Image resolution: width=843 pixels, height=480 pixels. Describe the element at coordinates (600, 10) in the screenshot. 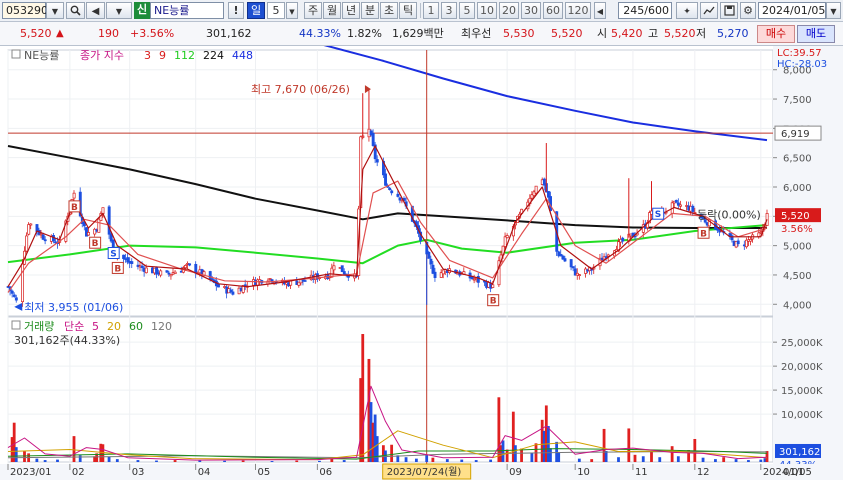

I see `scroll-left-button: ◀` at that location.